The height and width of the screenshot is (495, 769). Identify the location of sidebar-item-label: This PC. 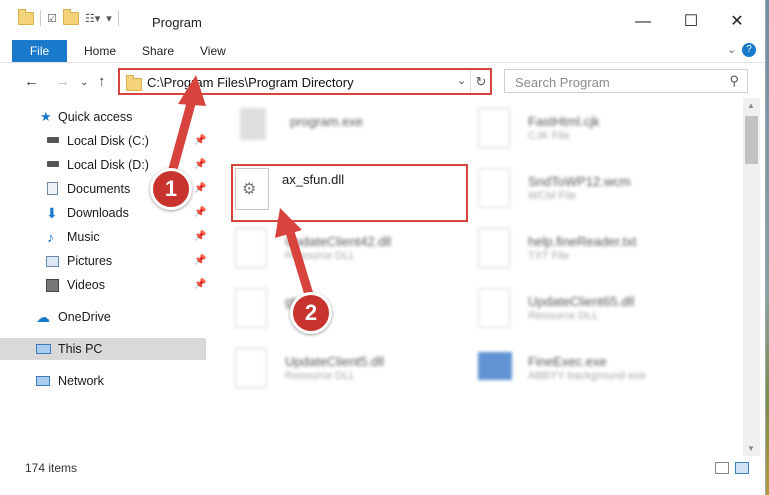
(80, 349).